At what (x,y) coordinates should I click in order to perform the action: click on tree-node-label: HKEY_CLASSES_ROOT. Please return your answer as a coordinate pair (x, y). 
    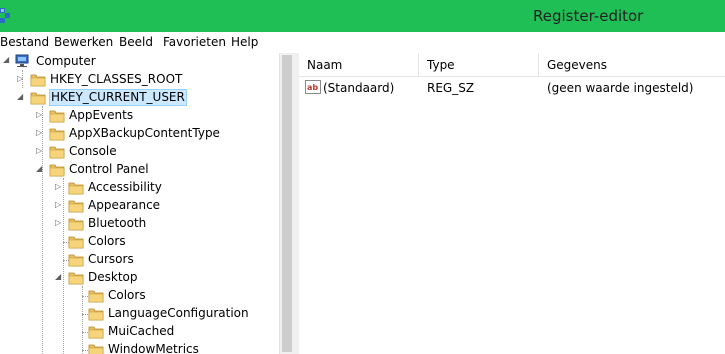
    Looking at the image, I should click on (116, 79).